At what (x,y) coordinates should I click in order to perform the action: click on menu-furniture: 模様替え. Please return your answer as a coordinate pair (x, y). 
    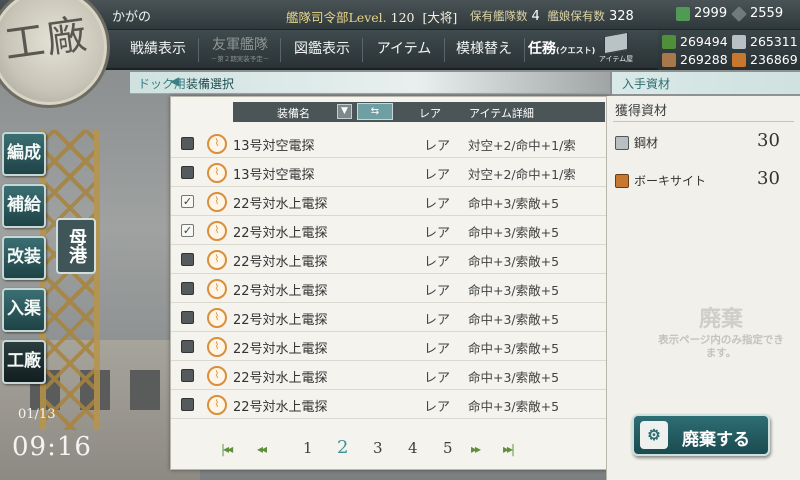
    Looking at the image, I should click on (484, 50).